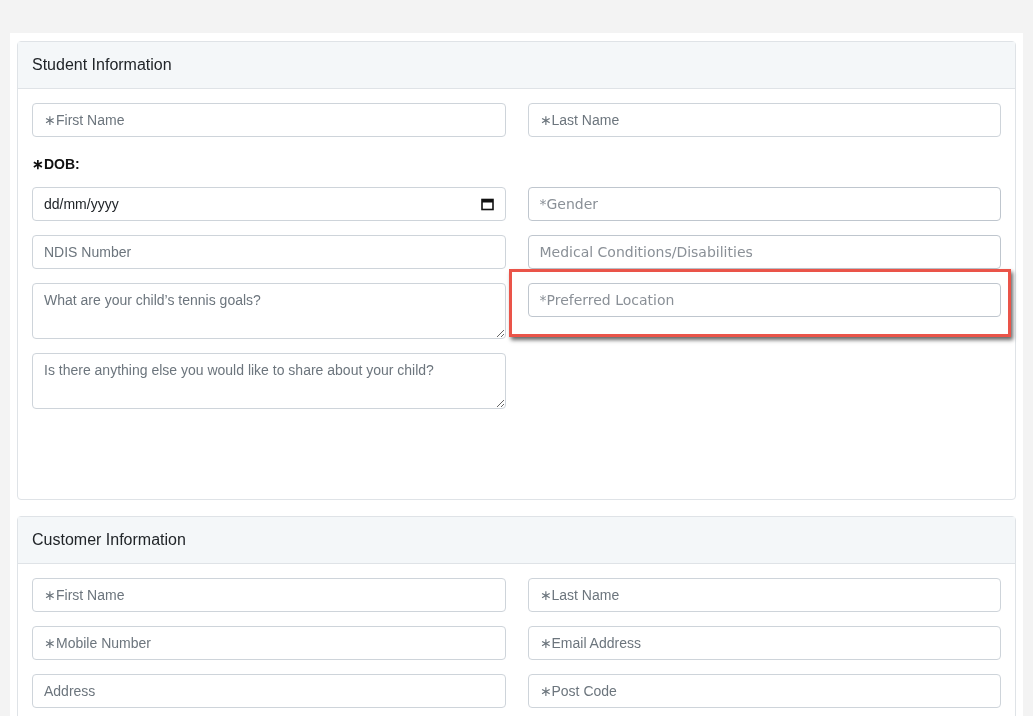  Describe the element at coordinates (269, 691) in the screenshot. I see `text-field: Address` at that location.